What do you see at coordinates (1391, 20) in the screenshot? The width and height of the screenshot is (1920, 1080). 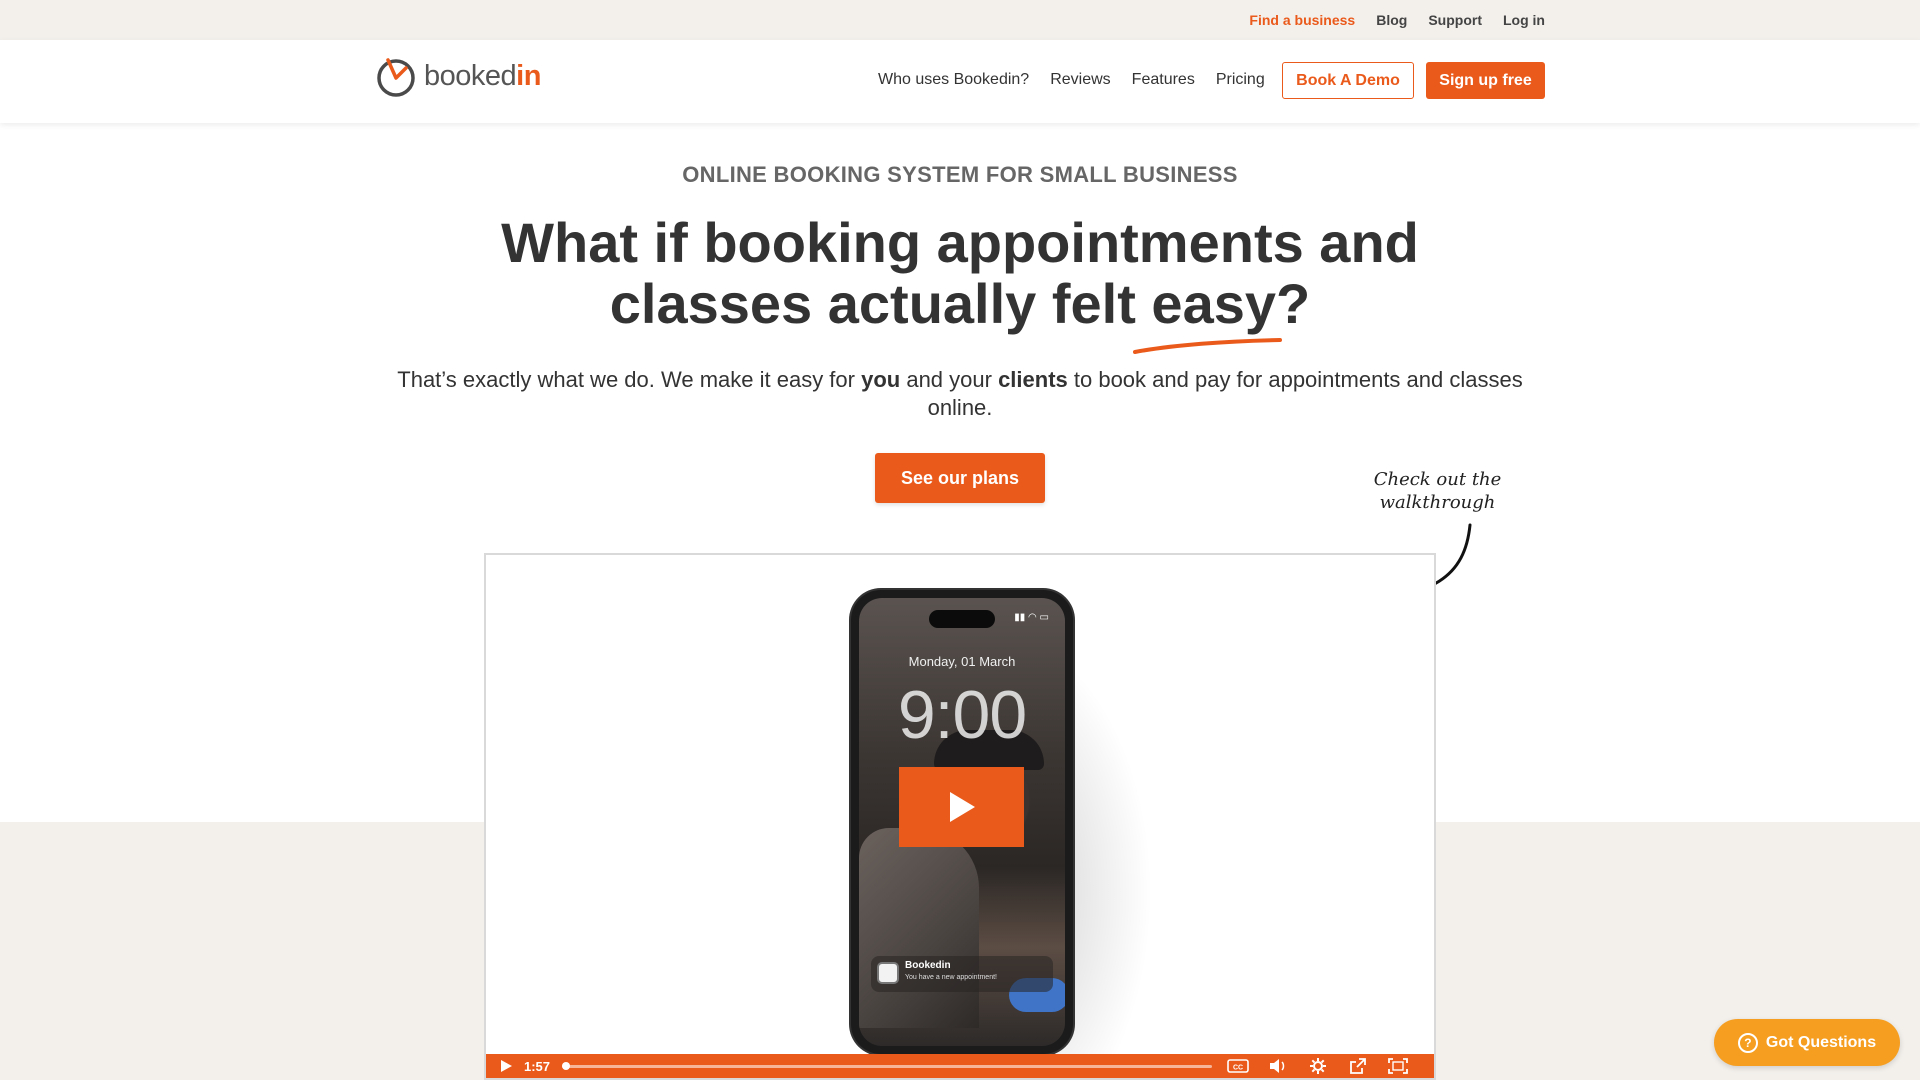 I see `blog-link: Blog` at bounding box center [1391, 20].